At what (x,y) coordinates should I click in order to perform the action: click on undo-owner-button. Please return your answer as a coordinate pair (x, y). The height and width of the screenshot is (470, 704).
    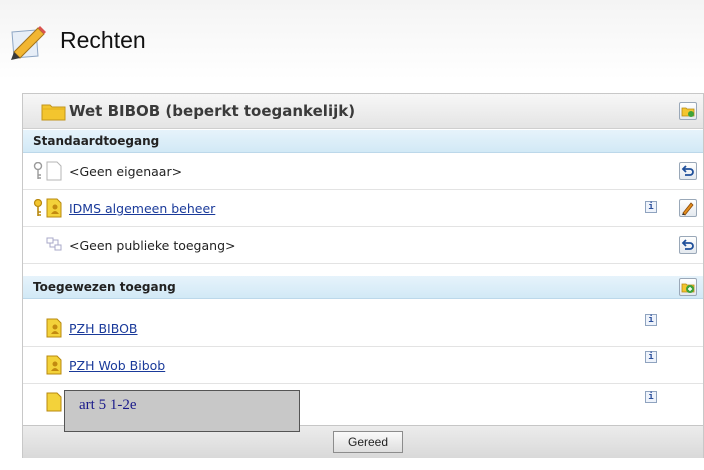
    Looking at the image, I should click on (688, 171).